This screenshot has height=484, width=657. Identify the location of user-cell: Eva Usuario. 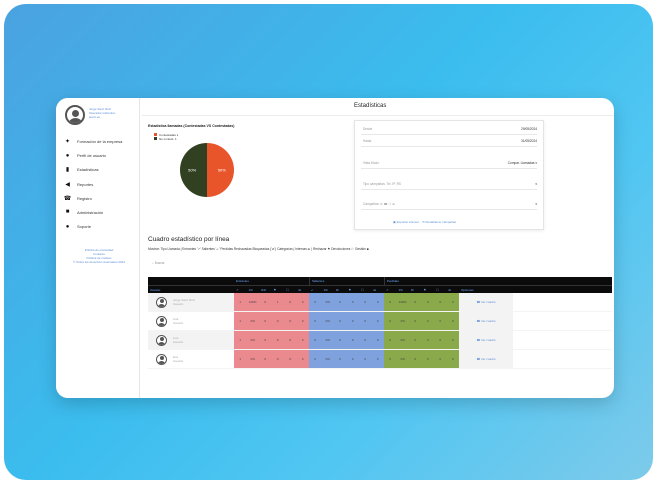
(191, 359).